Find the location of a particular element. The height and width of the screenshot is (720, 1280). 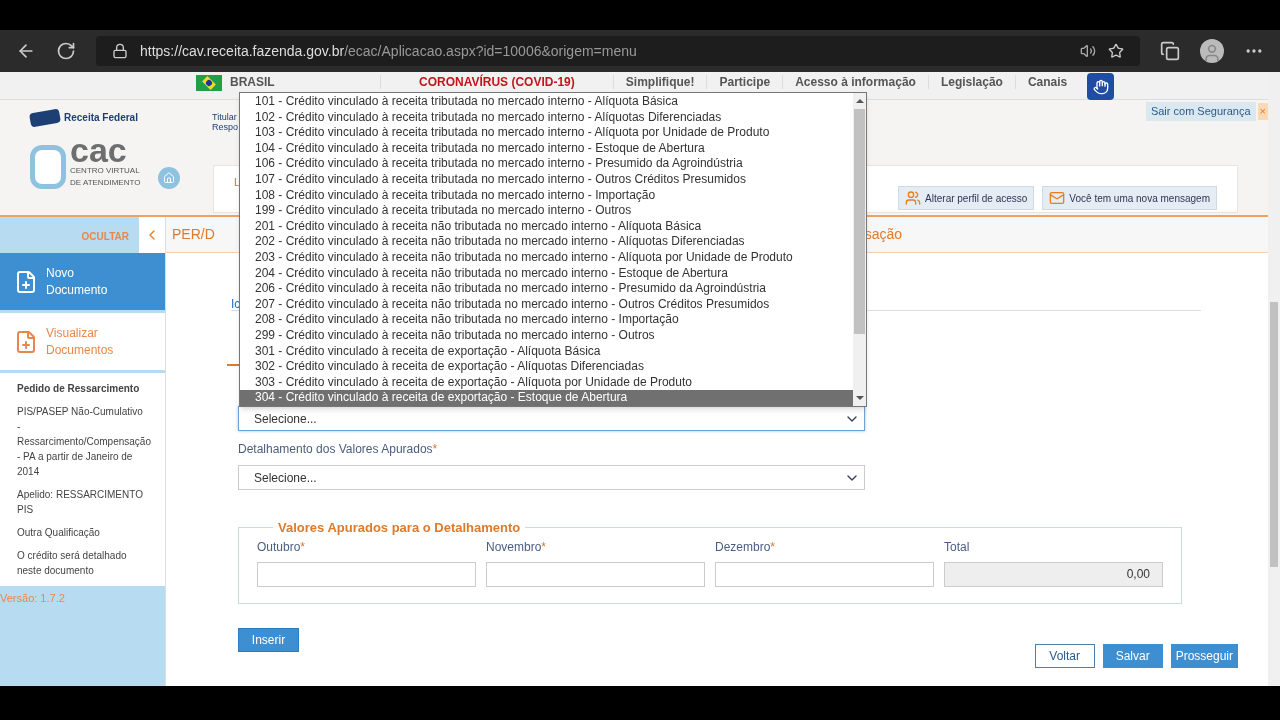

fieldset-legend: Valores Apurados para o Detalhamento is located at coordinates (399, 528).